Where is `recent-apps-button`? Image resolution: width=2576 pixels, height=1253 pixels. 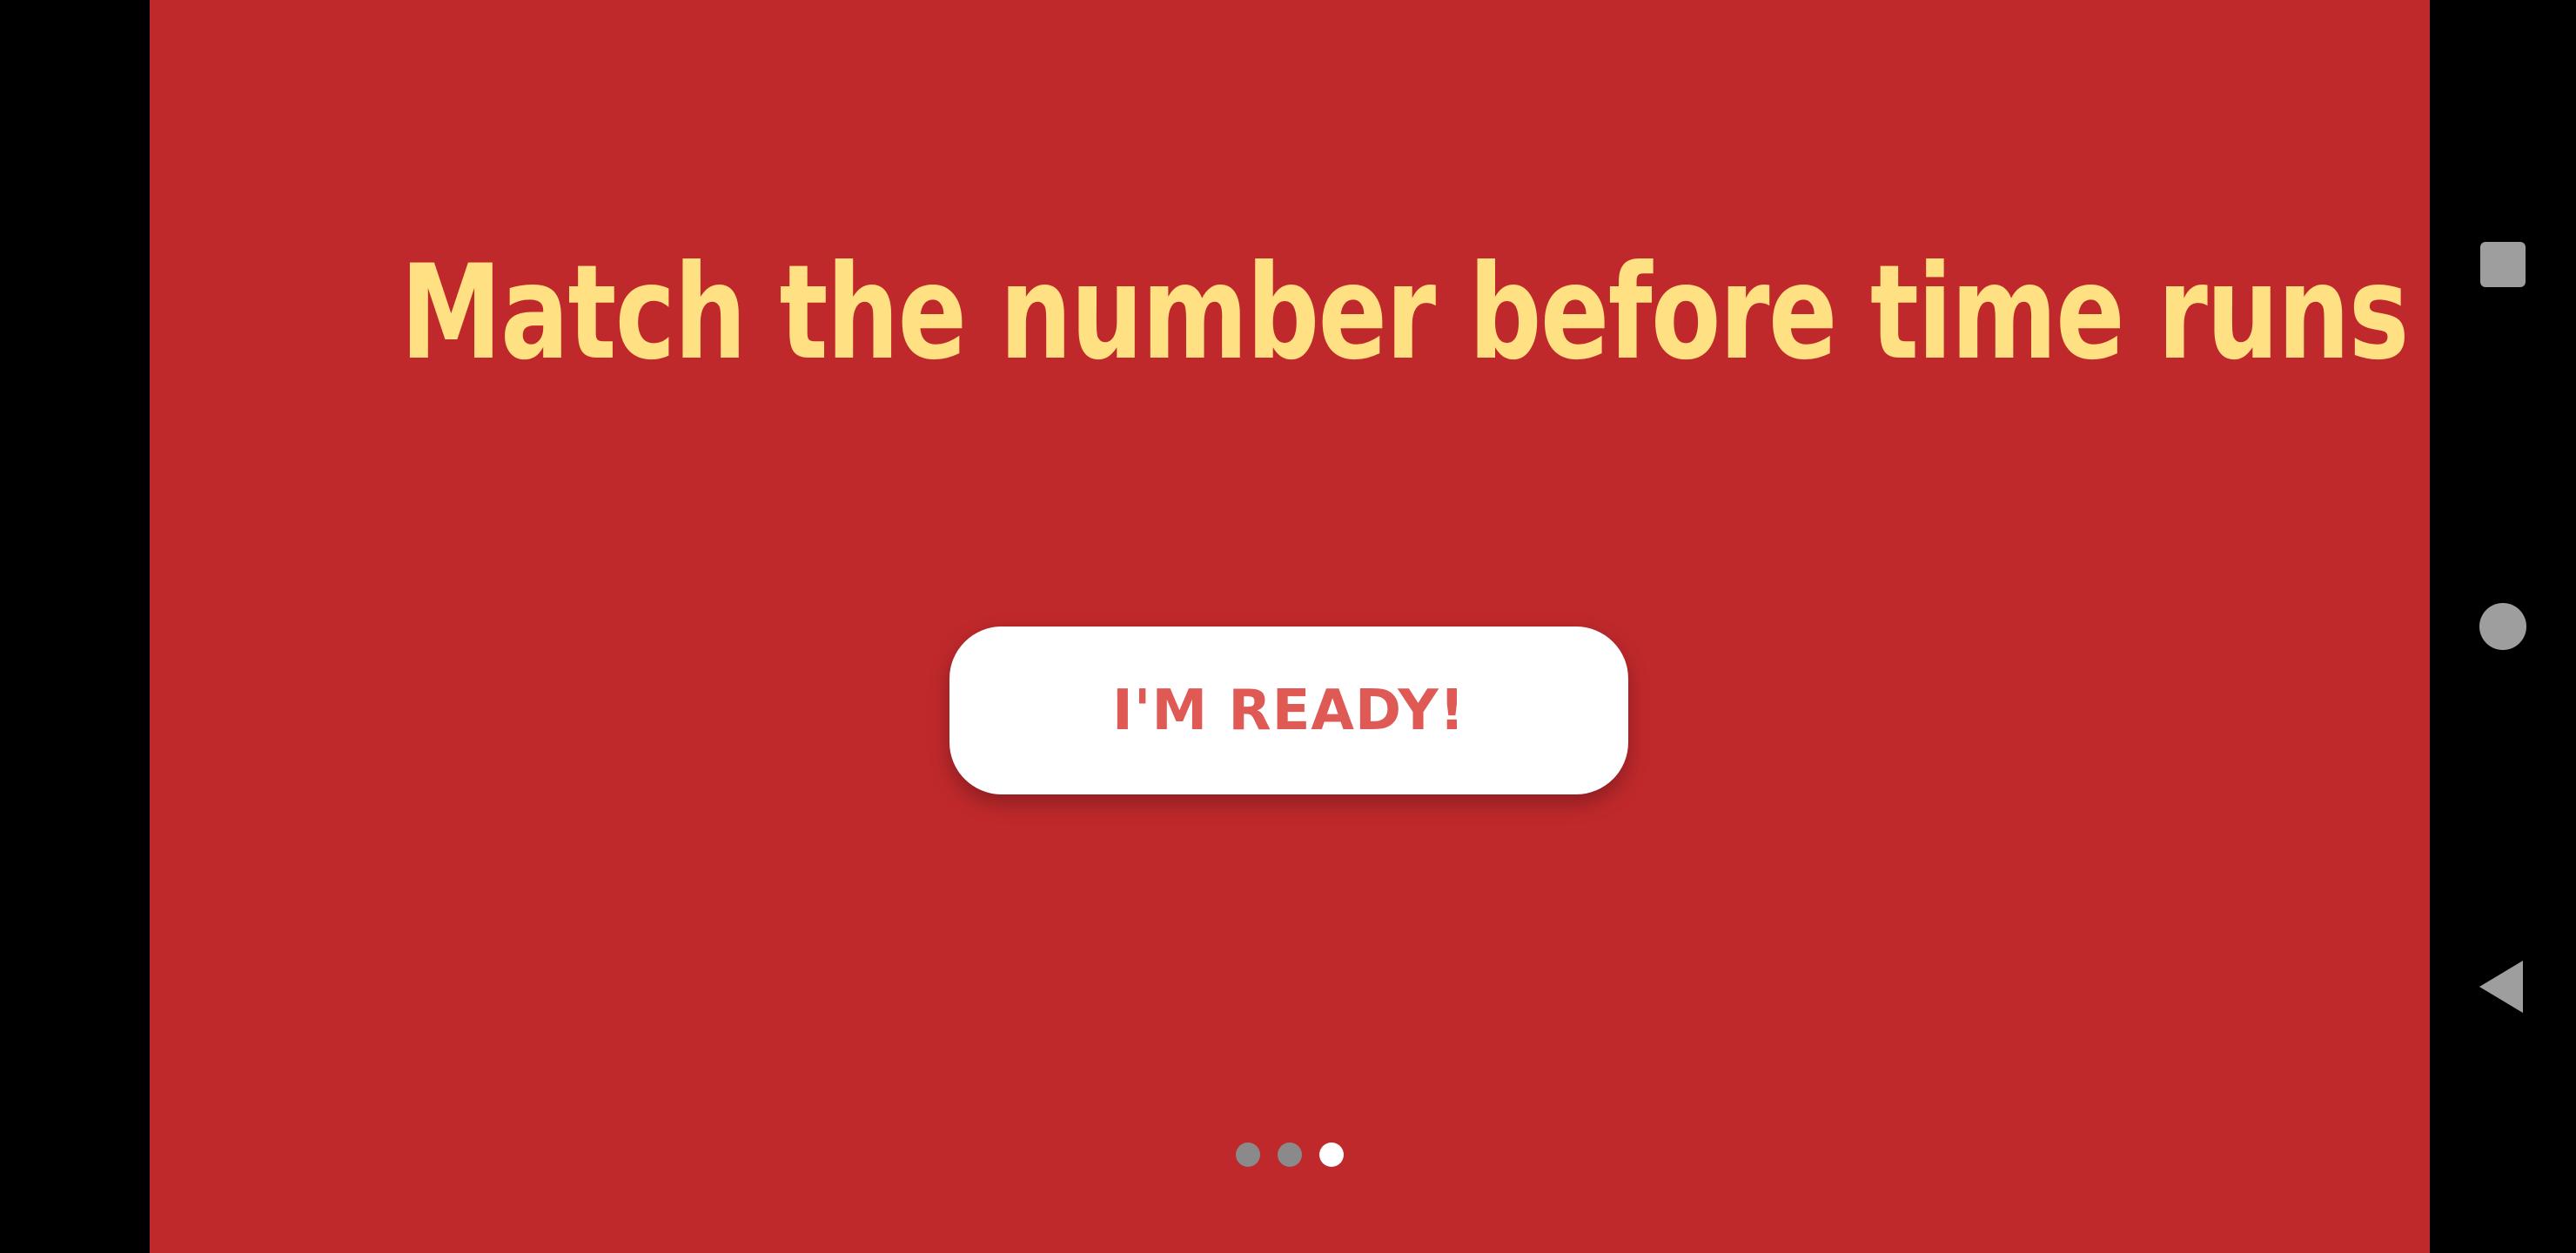 recent-apps-button is located at coordinates (2503, 264).